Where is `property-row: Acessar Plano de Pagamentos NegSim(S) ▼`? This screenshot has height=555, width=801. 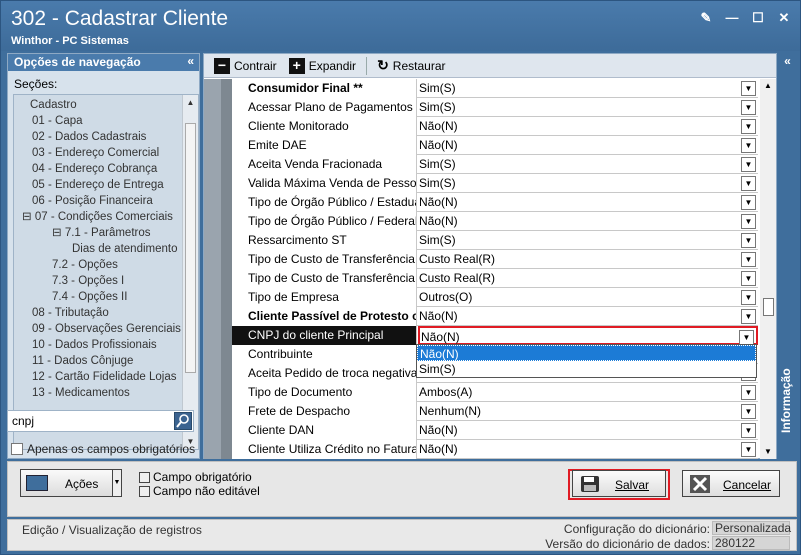
property-row: Acessar Plano de Pagamentos NegSim(S) ▼ is located at coordinates (495, 107).